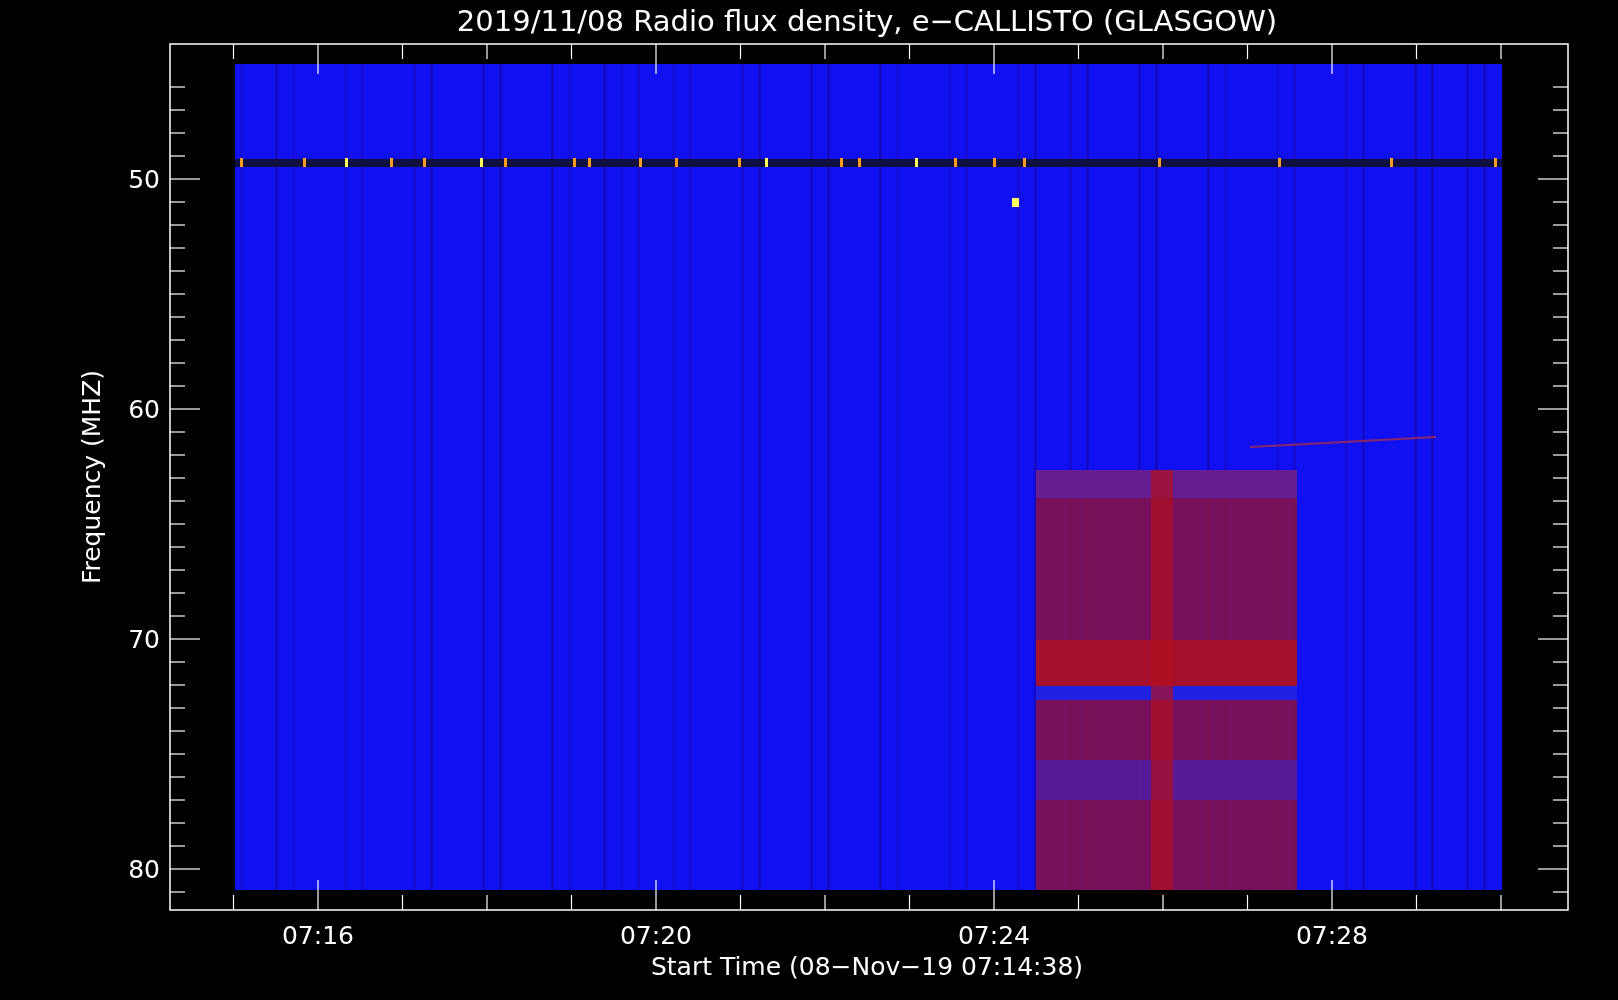 The width and height of the screenshot is (1618, 1000). What do you see at coordinates (144, 639) in the screenshot?
I see `y-tick-label: 70` at bounding box center [144, 639].